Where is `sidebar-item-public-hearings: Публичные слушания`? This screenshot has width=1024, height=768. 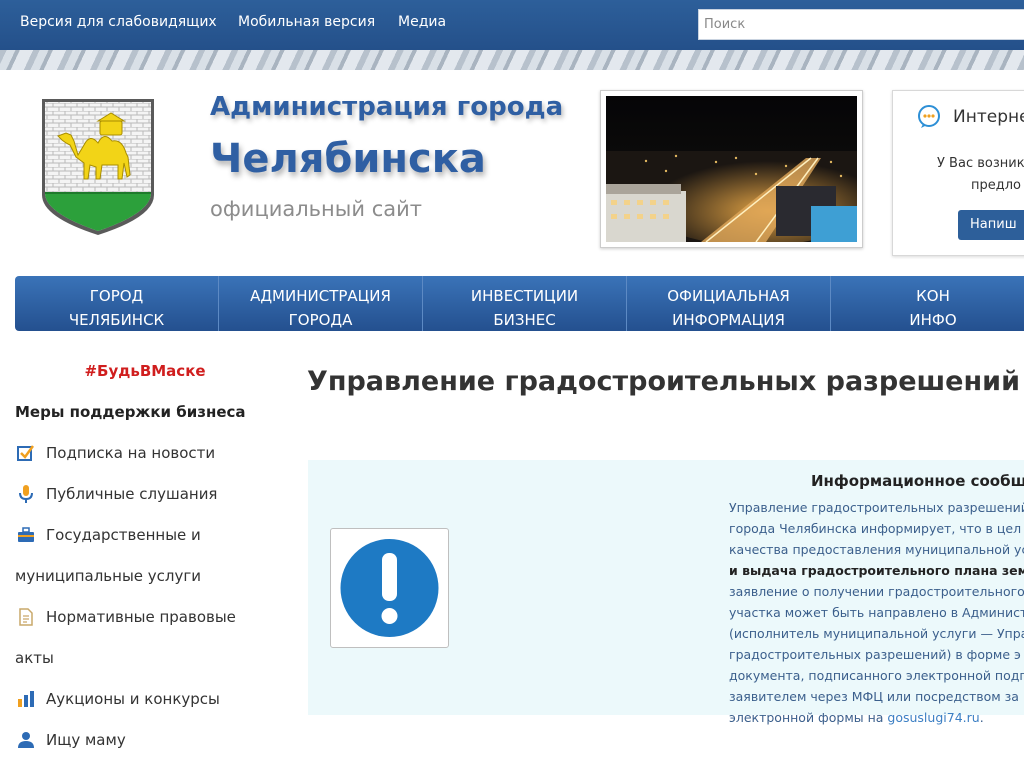 sidebar-item-public-hearings: Публичные слушания is located at coordinates (131, 494).